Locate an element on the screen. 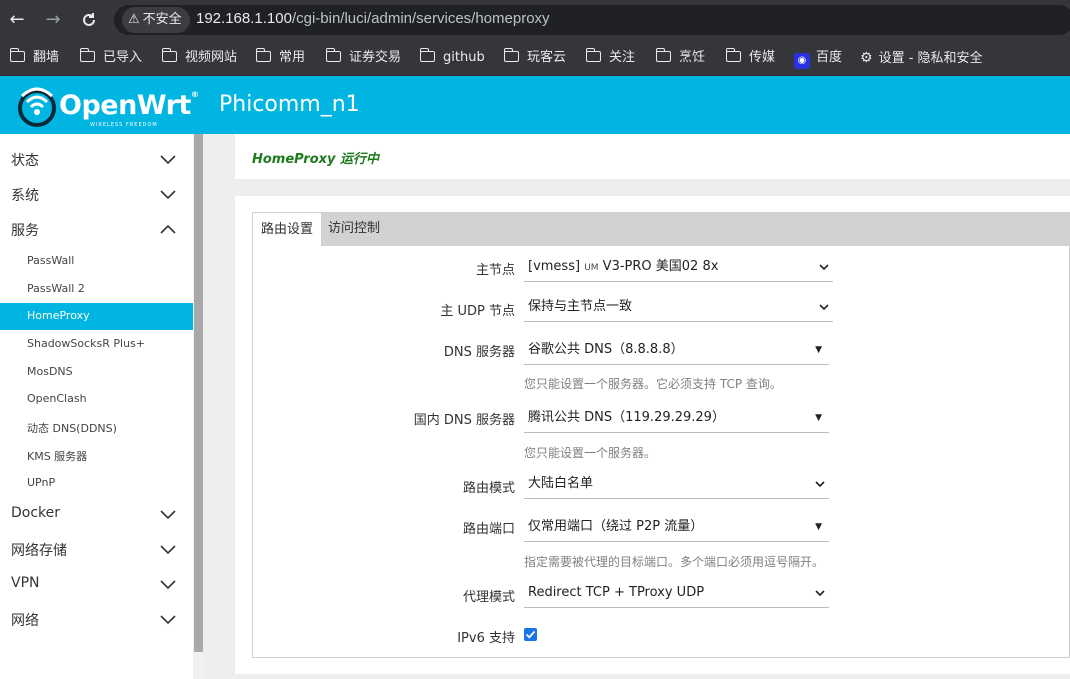  routing-mode-label: 路由模式 is located at coordinates (488, 488).